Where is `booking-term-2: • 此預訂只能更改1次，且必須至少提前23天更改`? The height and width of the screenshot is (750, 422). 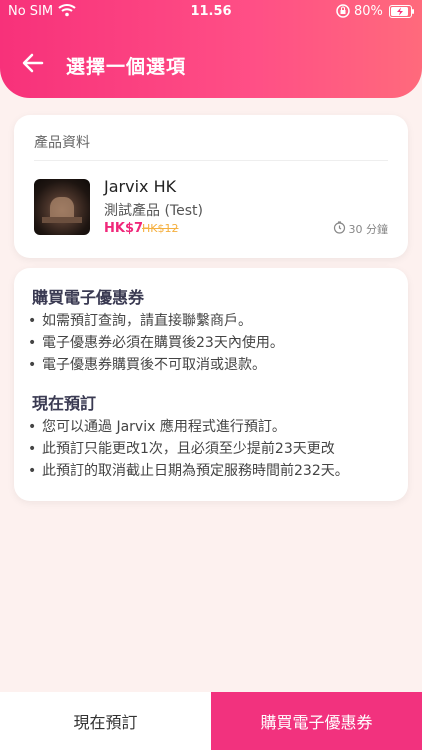 booking-term-2: • 此預訂只能更改1次，且必須至少提前23天更改 is located at coordinates (181, 449).